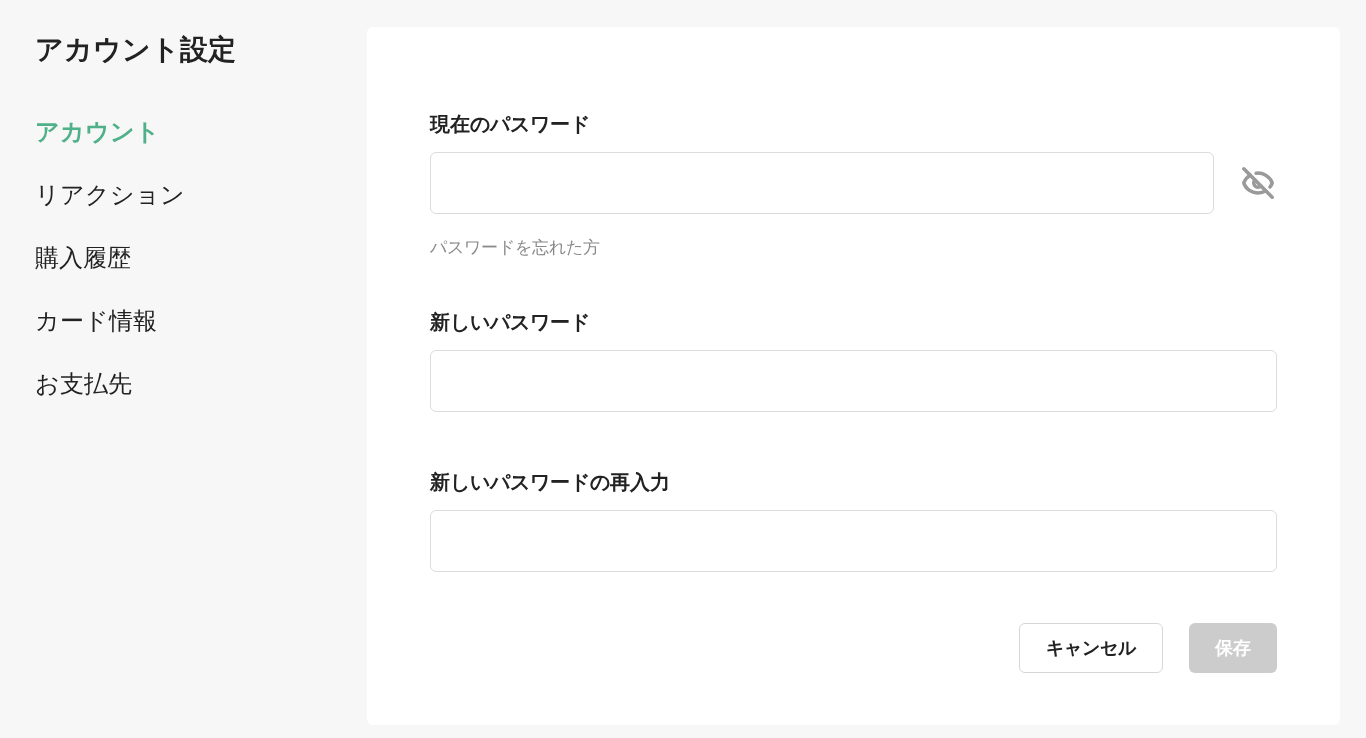 Image resolution: width=1366 pixels, height=738 pixels. Describe the element at coordinates (510, 124) in the screenshot. I see `field-label: 現在のパスワード` at that location.